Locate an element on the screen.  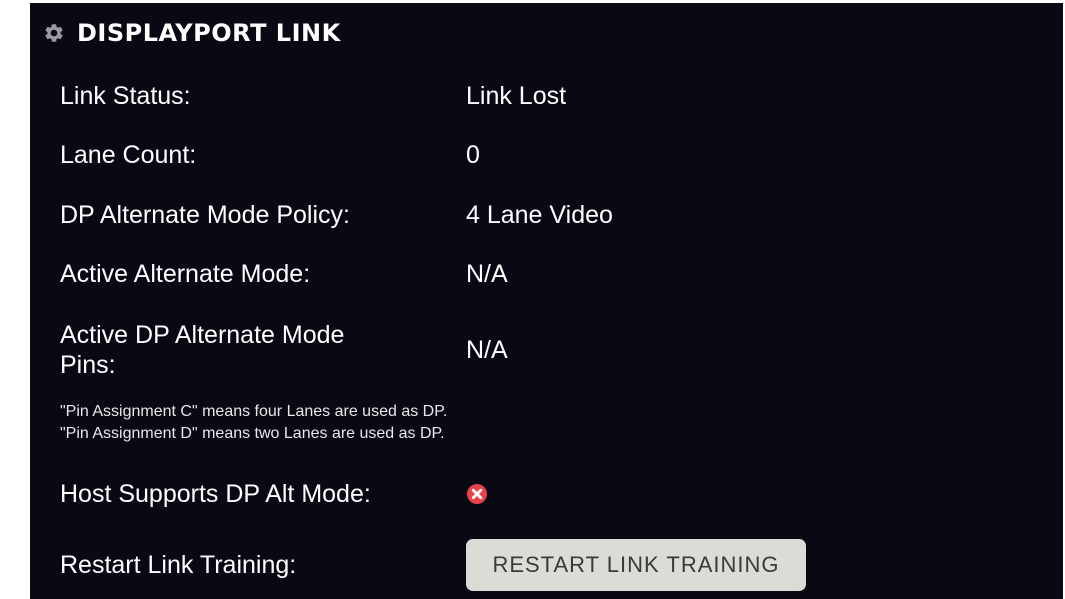
lane-count-label: Lane Count: is located at coordinates (128, 155).